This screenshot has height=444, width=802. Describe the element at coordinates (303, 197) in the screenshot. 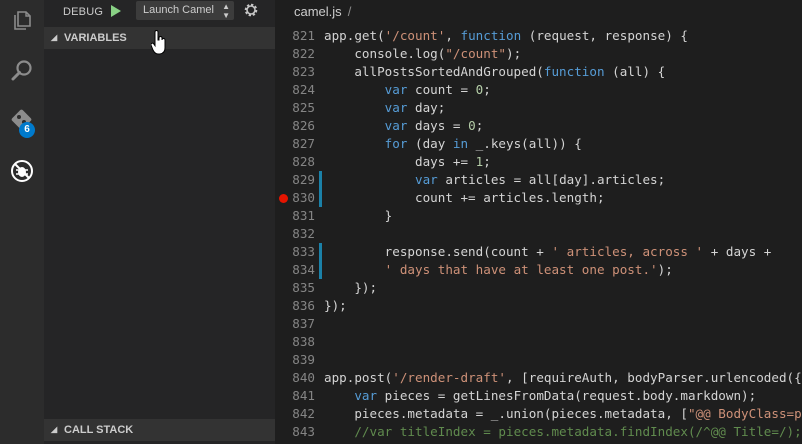

I see `line-number: 830` at that location.